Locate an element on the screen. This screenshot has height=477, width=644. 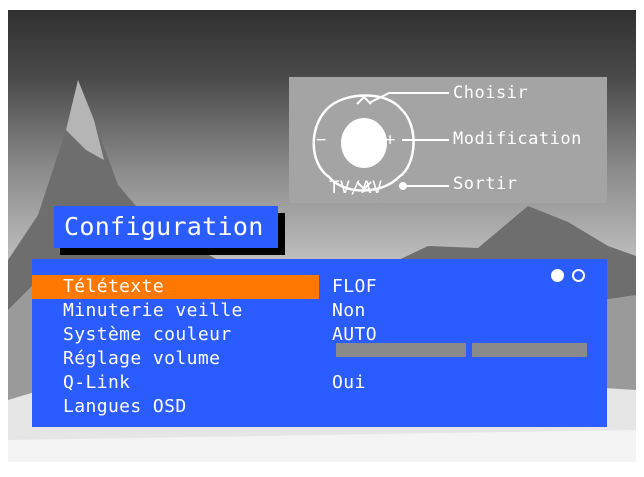
modify-label: Modification is located at coordinates (517, 139).